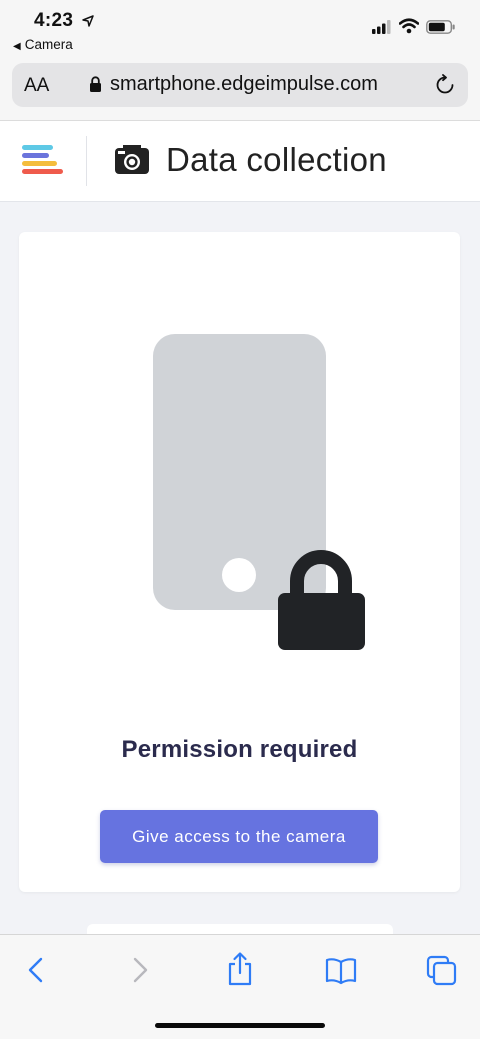 Image resolution: width=480 pixels, height=1039 pixels. I want to click on wifi-icon, so click(409, 28).